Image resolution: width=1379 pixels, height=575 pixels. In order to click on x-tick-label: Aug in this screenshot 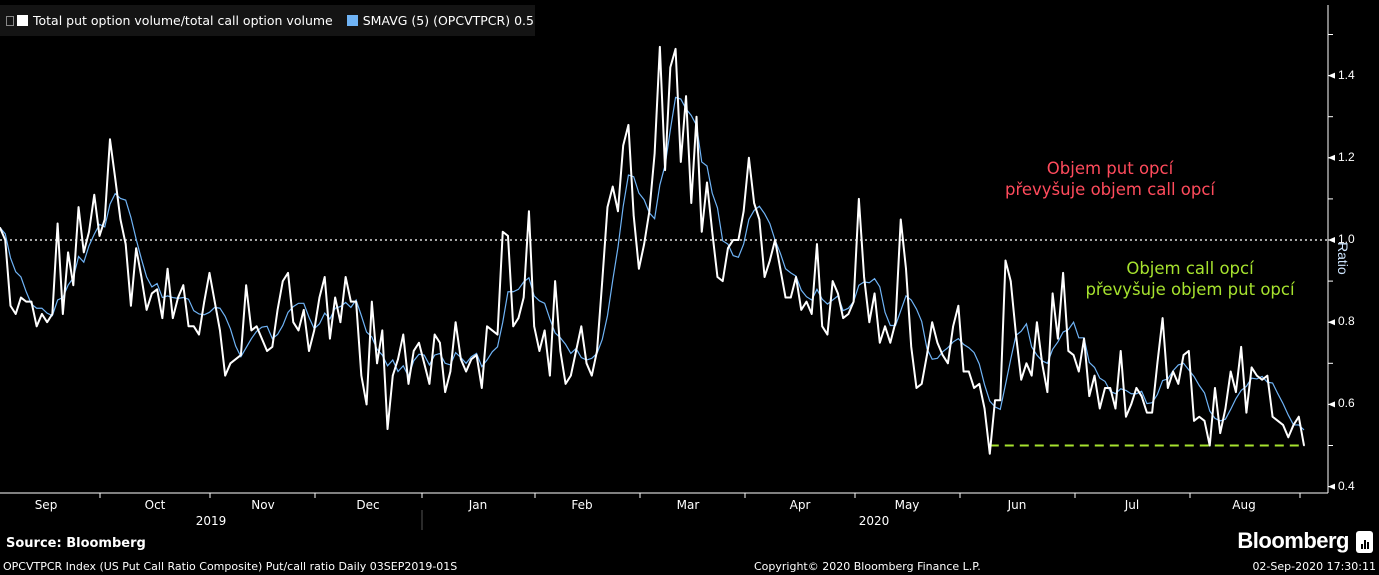, I will do `click(1244, 505)`.